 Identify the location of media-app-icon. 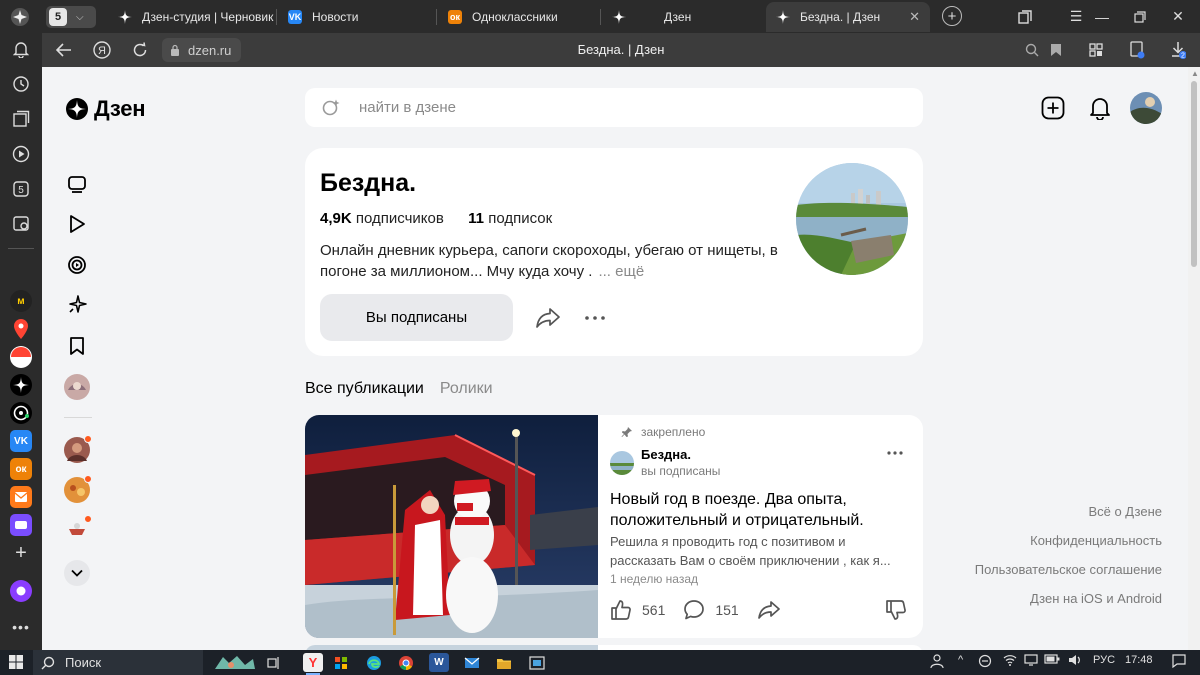
(537, 662).